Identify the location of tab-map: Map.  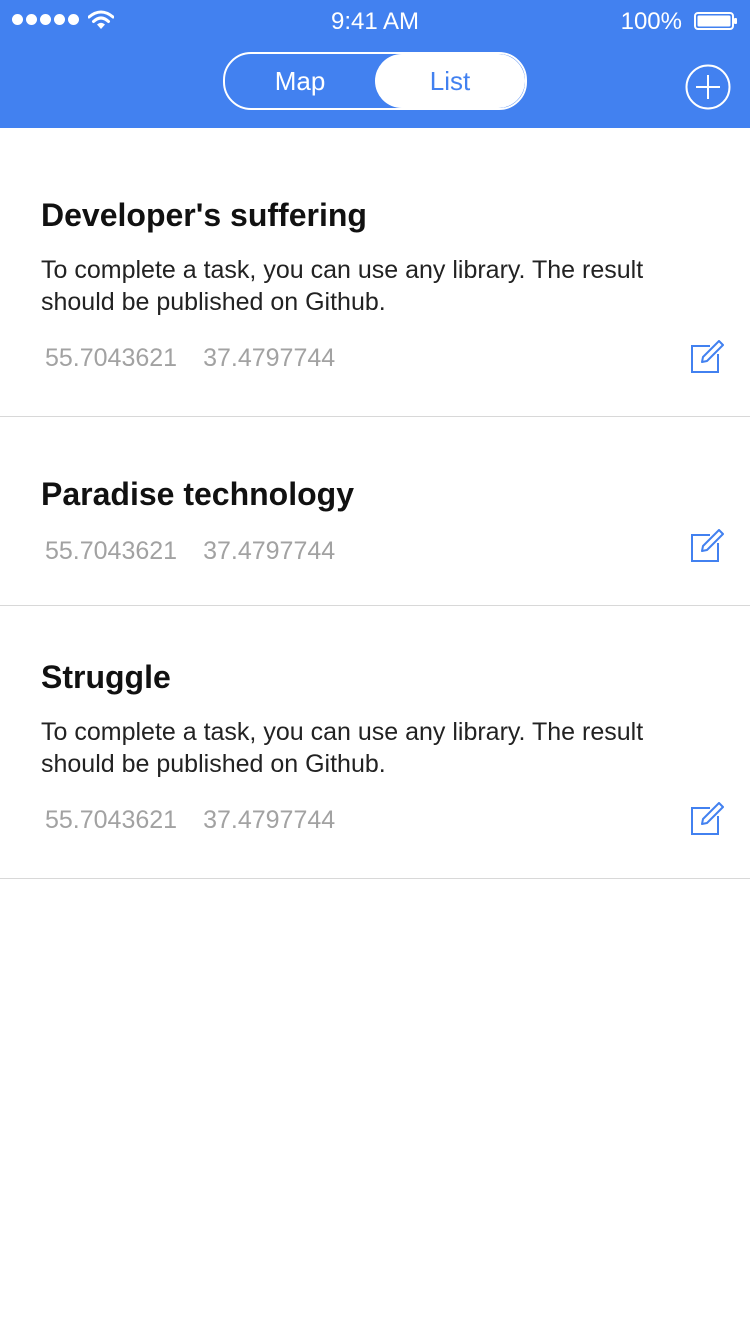
(300, 81).